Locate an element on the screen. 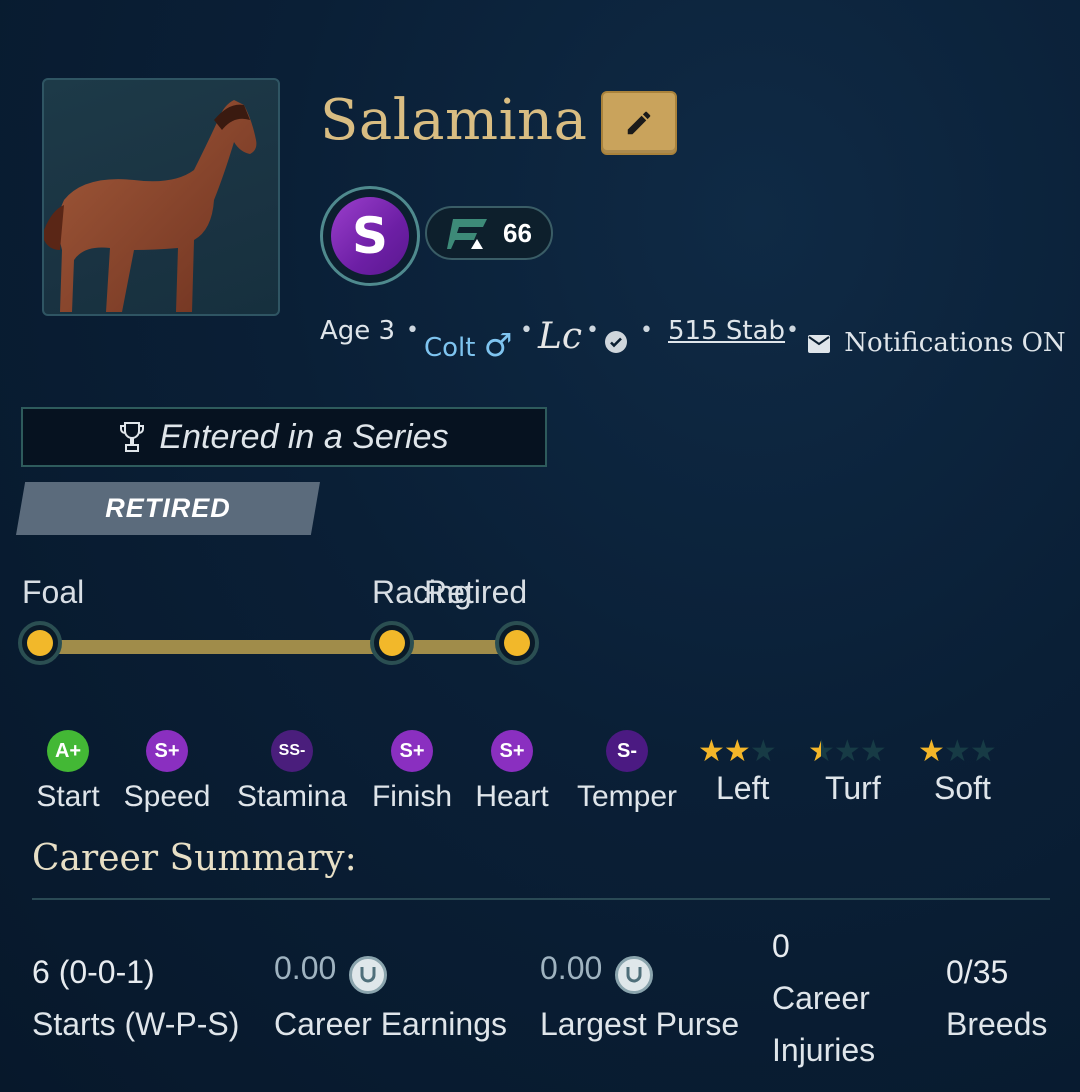 Image resolution: width=1080 pixels, height=1092 pixels. rating-value: 66 is located at coordinates (517, 232).